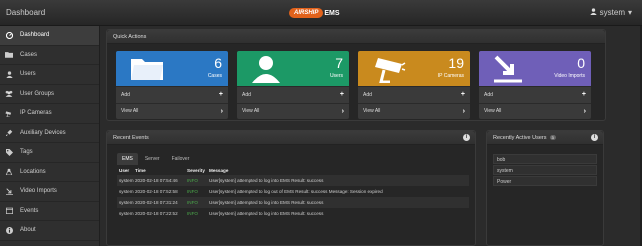 The image size is (642, 246). I want to click on sidebar-item-dashboard: Dashboard, so click(49, 36).